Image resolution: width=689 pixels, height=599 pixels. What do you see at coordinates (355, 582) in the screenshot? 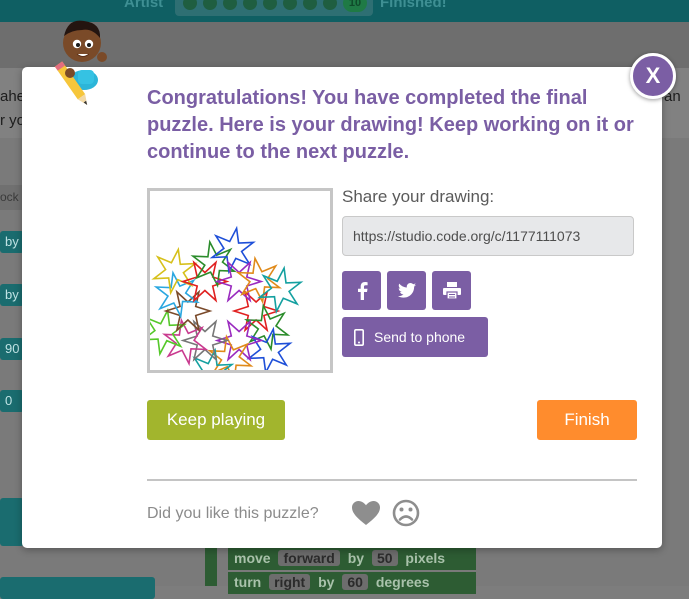
I see `block-value: 60` at bounding box center [355, 582].